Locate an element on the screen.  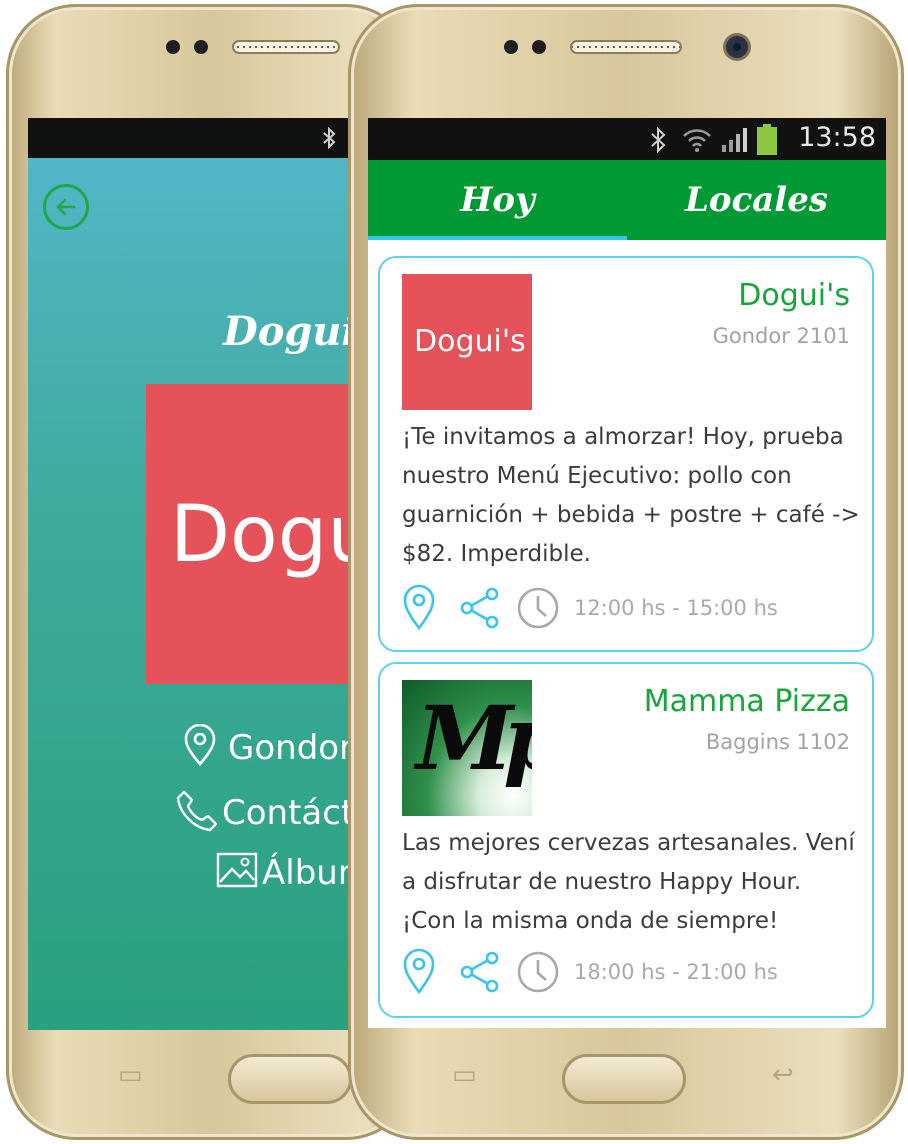
wifi-icon is located at coordinates (697, 140).